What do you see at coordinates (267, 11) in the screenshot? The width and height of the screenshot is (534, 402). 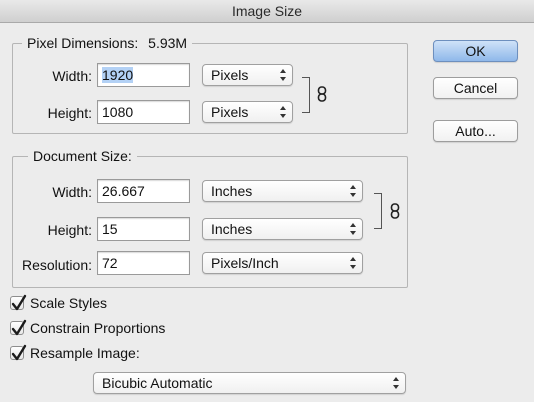 I see `window-title: Image Size` at bounding box center [267, 11].